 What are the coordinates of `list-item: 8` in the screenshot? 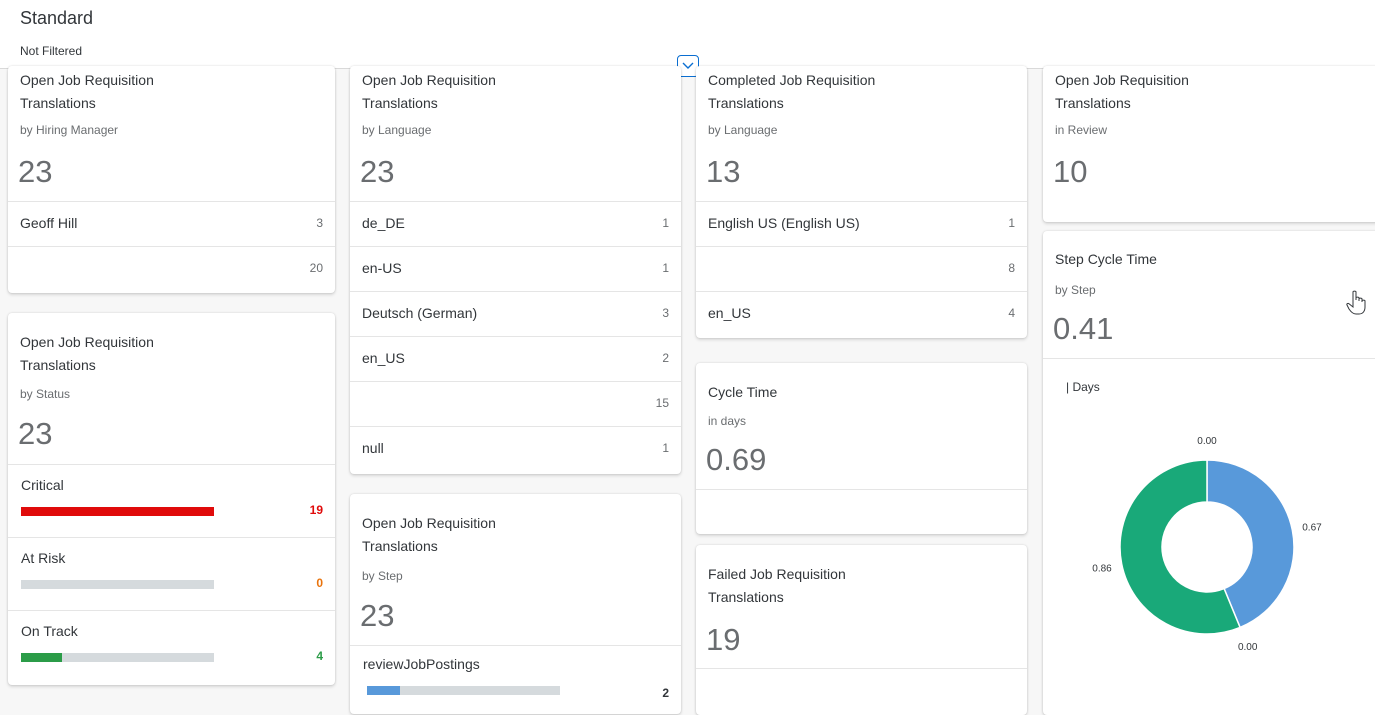 It's located at (861, 269).